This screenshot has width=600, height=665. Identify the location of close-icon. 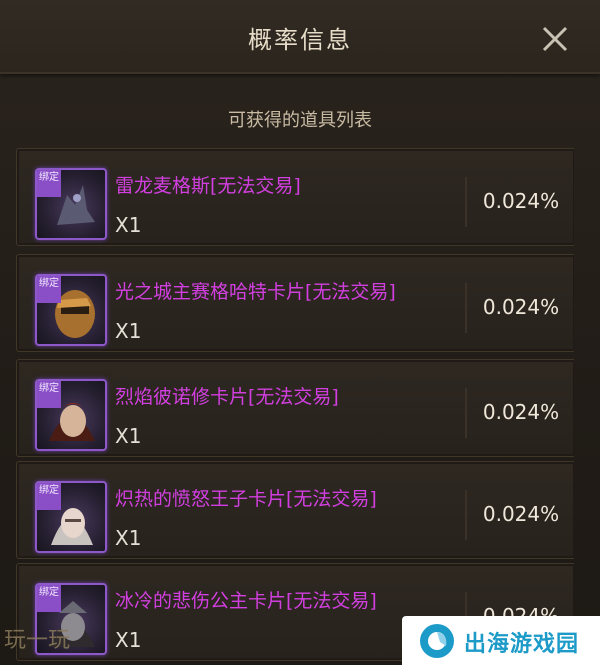
(555, 39).